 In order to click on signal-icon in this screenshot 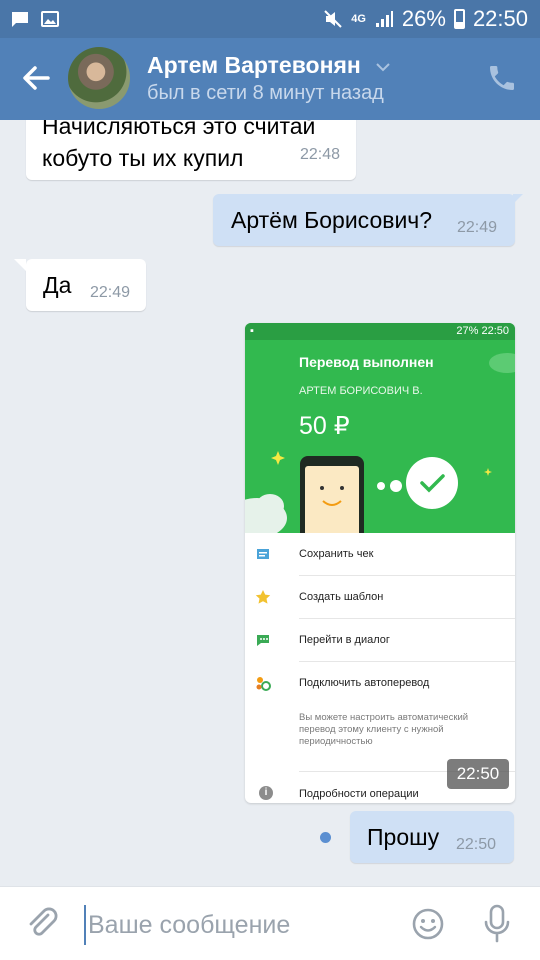, I will do `click(384, 19)`.